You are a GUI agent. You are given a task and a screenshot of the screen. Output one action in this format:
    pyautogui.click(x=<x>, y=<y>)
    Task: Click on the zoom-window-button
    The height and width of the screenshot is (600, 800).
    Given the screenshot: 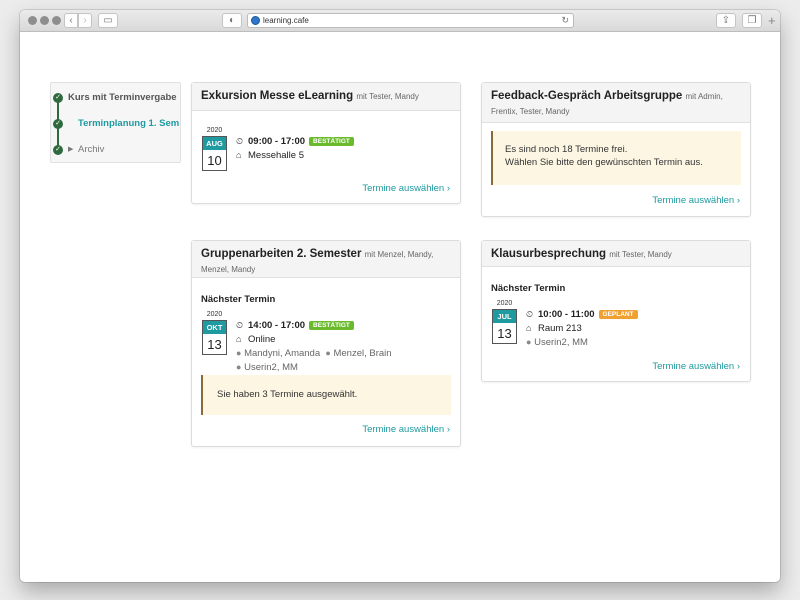 What is the action you would take?
    pyautogui.click(x=56, y=20)
    